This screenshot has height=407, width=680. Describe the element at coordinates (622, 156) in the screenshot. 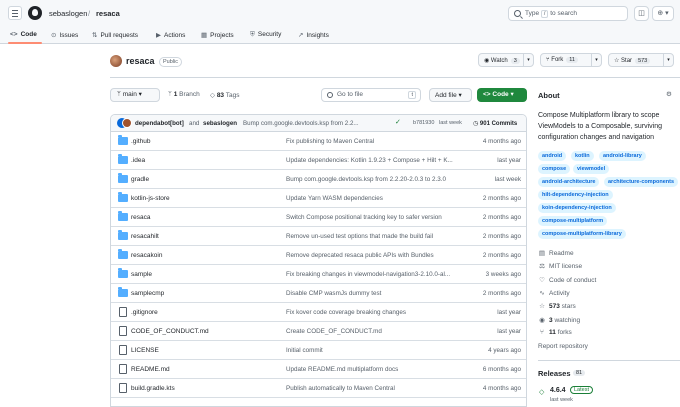

I see `topic-tag: android-library` at that location.